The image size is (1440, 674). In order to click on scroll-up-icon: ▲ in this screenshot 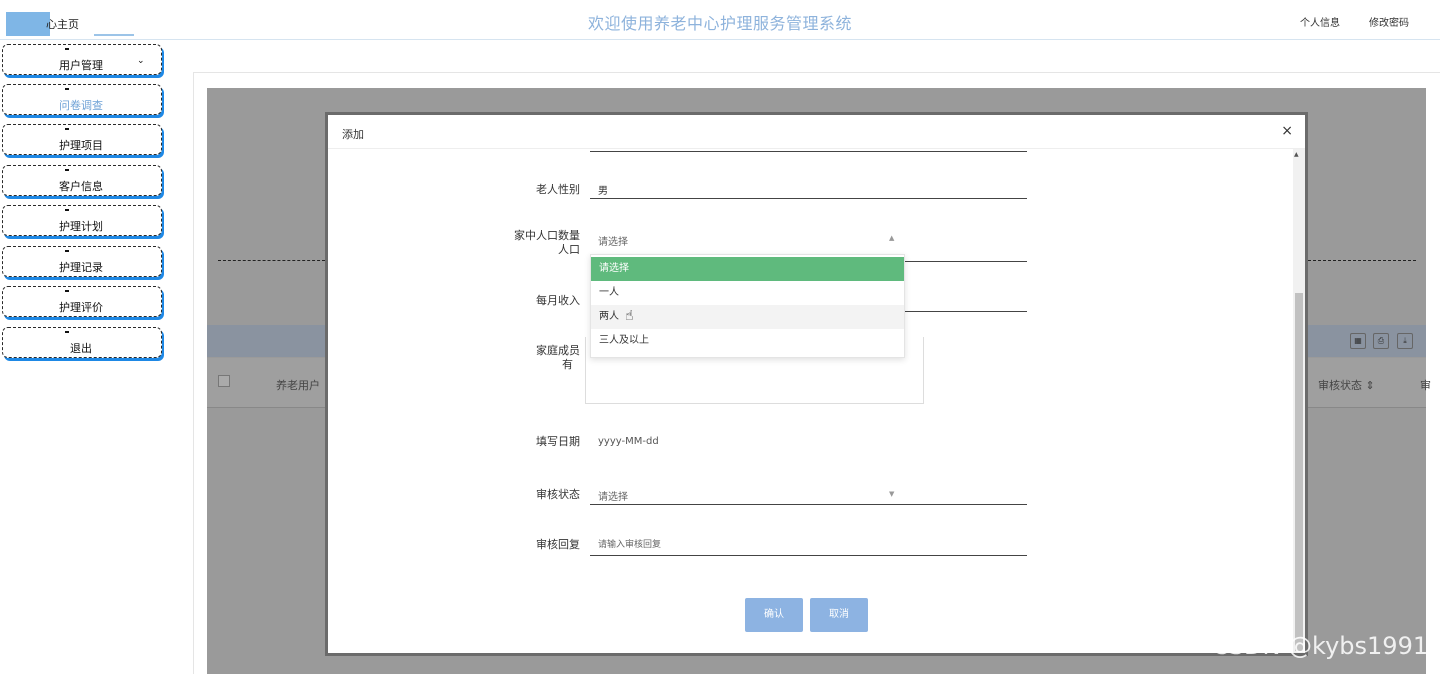, I will do `click(1296, 154)`.